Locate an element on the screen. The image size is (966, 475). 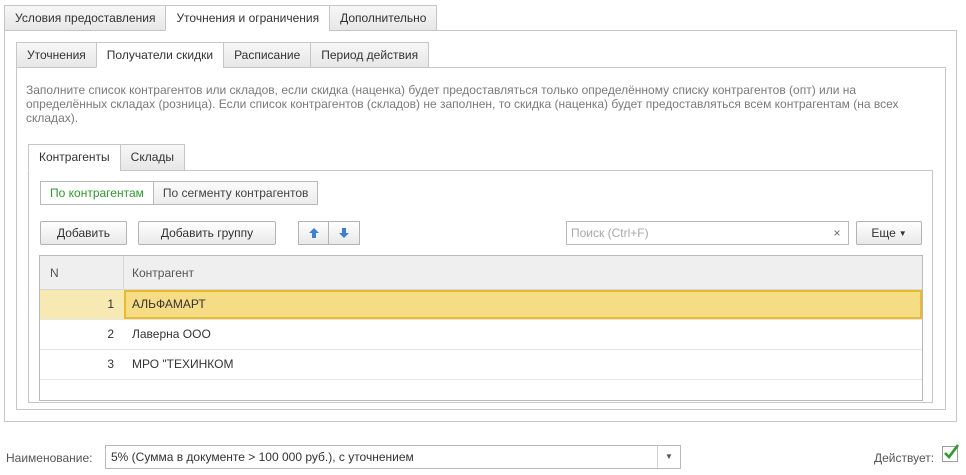
row-number: 2 is located at coordinates (110, 334).